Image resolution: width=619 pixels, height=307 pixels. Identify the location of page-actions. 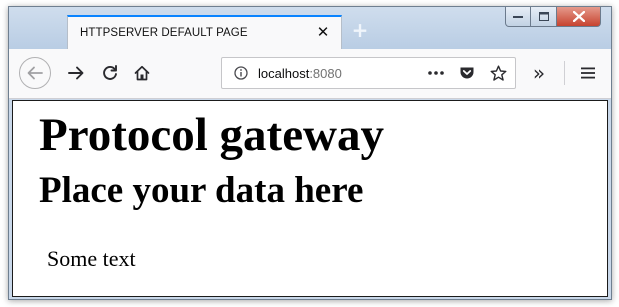
(467, 73).